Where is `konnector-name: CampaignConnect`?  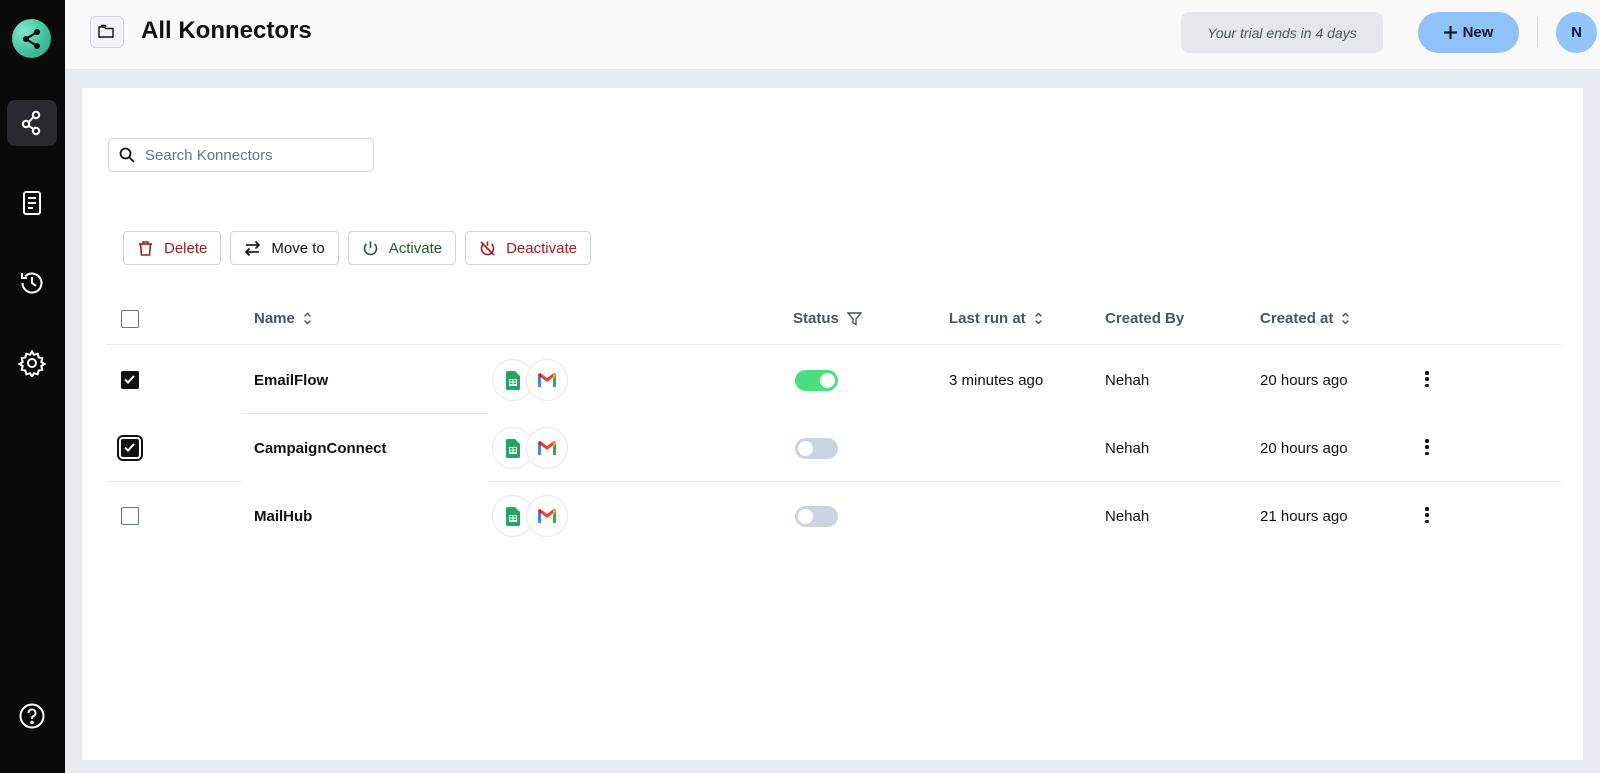 konnector-name: CampaignConnect is located at coordinates (320, 448).